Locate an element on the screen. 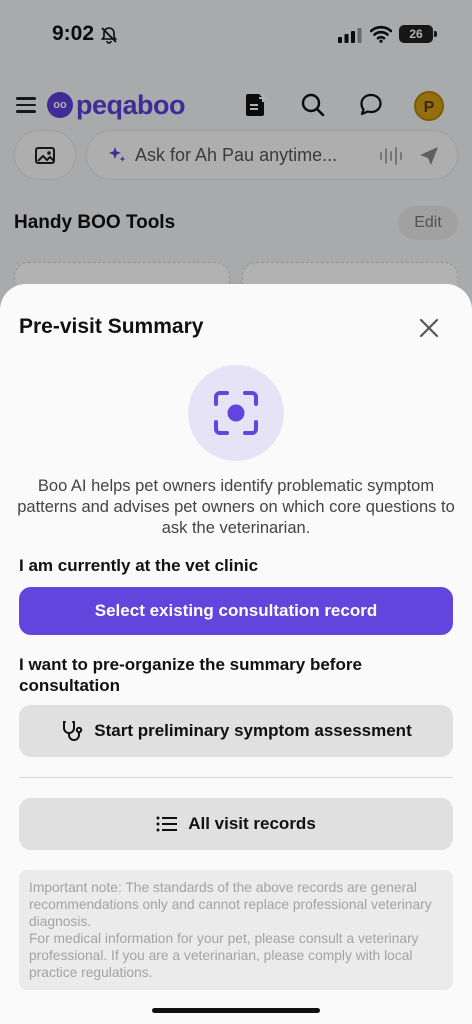 Image resolution: width=472 pixels, height=1024 pixels. divider is located at coordinates (236, 777).